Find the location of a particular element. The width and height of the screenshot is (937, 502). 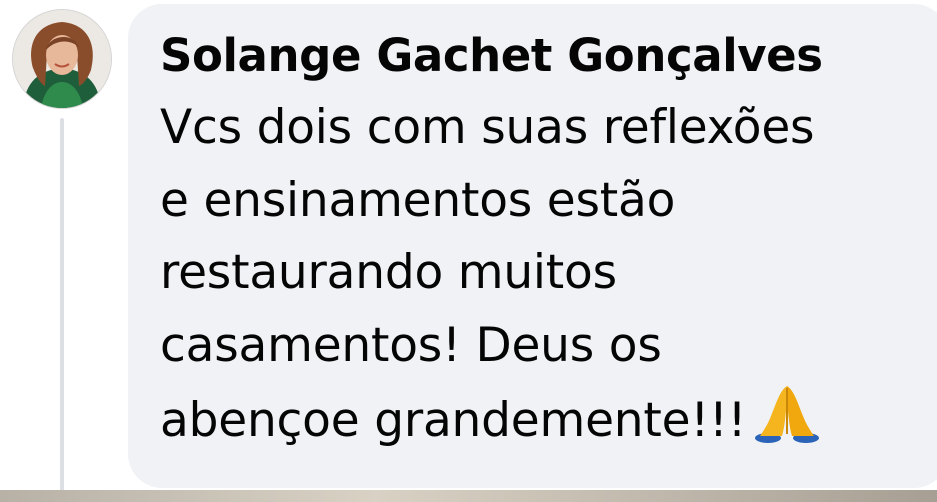

comment-text-line: casamentos! Deus os is located at coordinates (411, 345).